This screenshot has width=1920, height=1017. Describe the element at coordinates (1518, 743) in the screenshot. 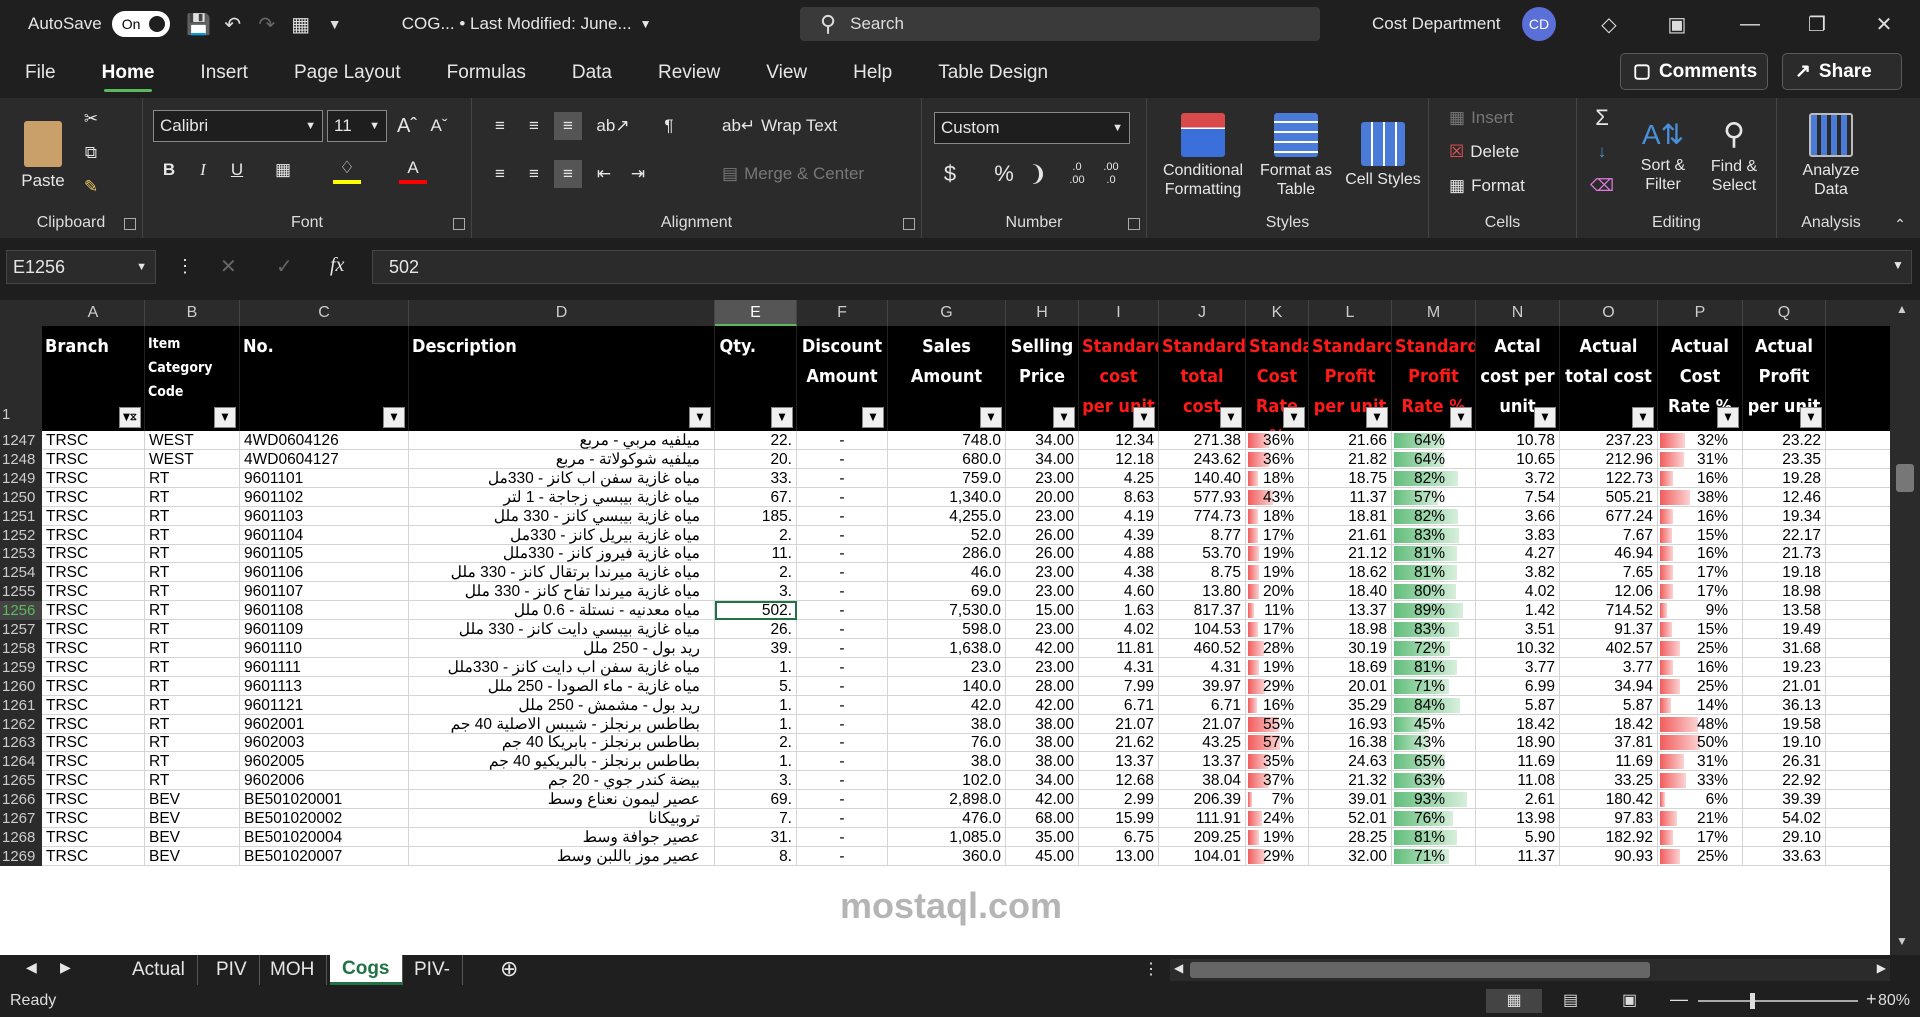

I see `cell: 18.90` at that location.